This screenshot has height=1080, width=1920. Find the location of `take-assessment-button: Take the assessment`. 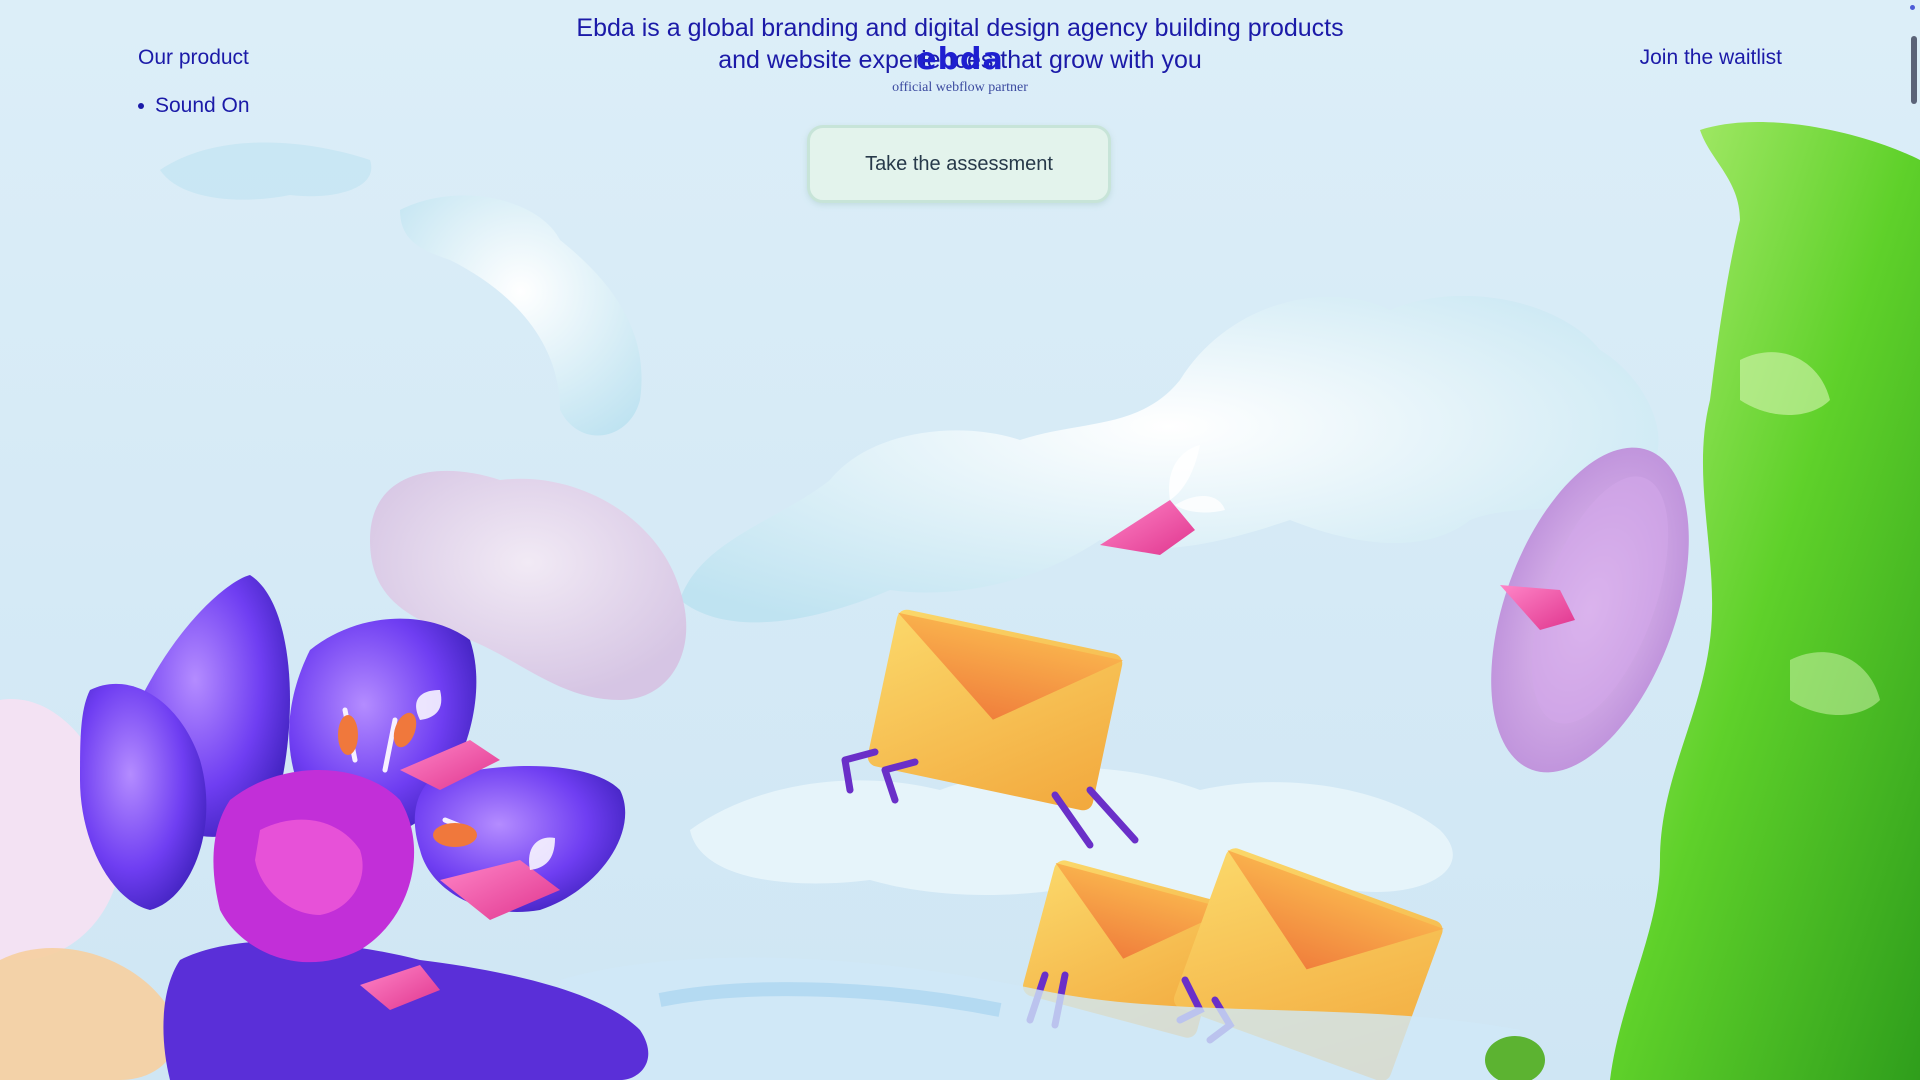

take-assessment-button: Take the assessment is located at coordinates (959, 164).